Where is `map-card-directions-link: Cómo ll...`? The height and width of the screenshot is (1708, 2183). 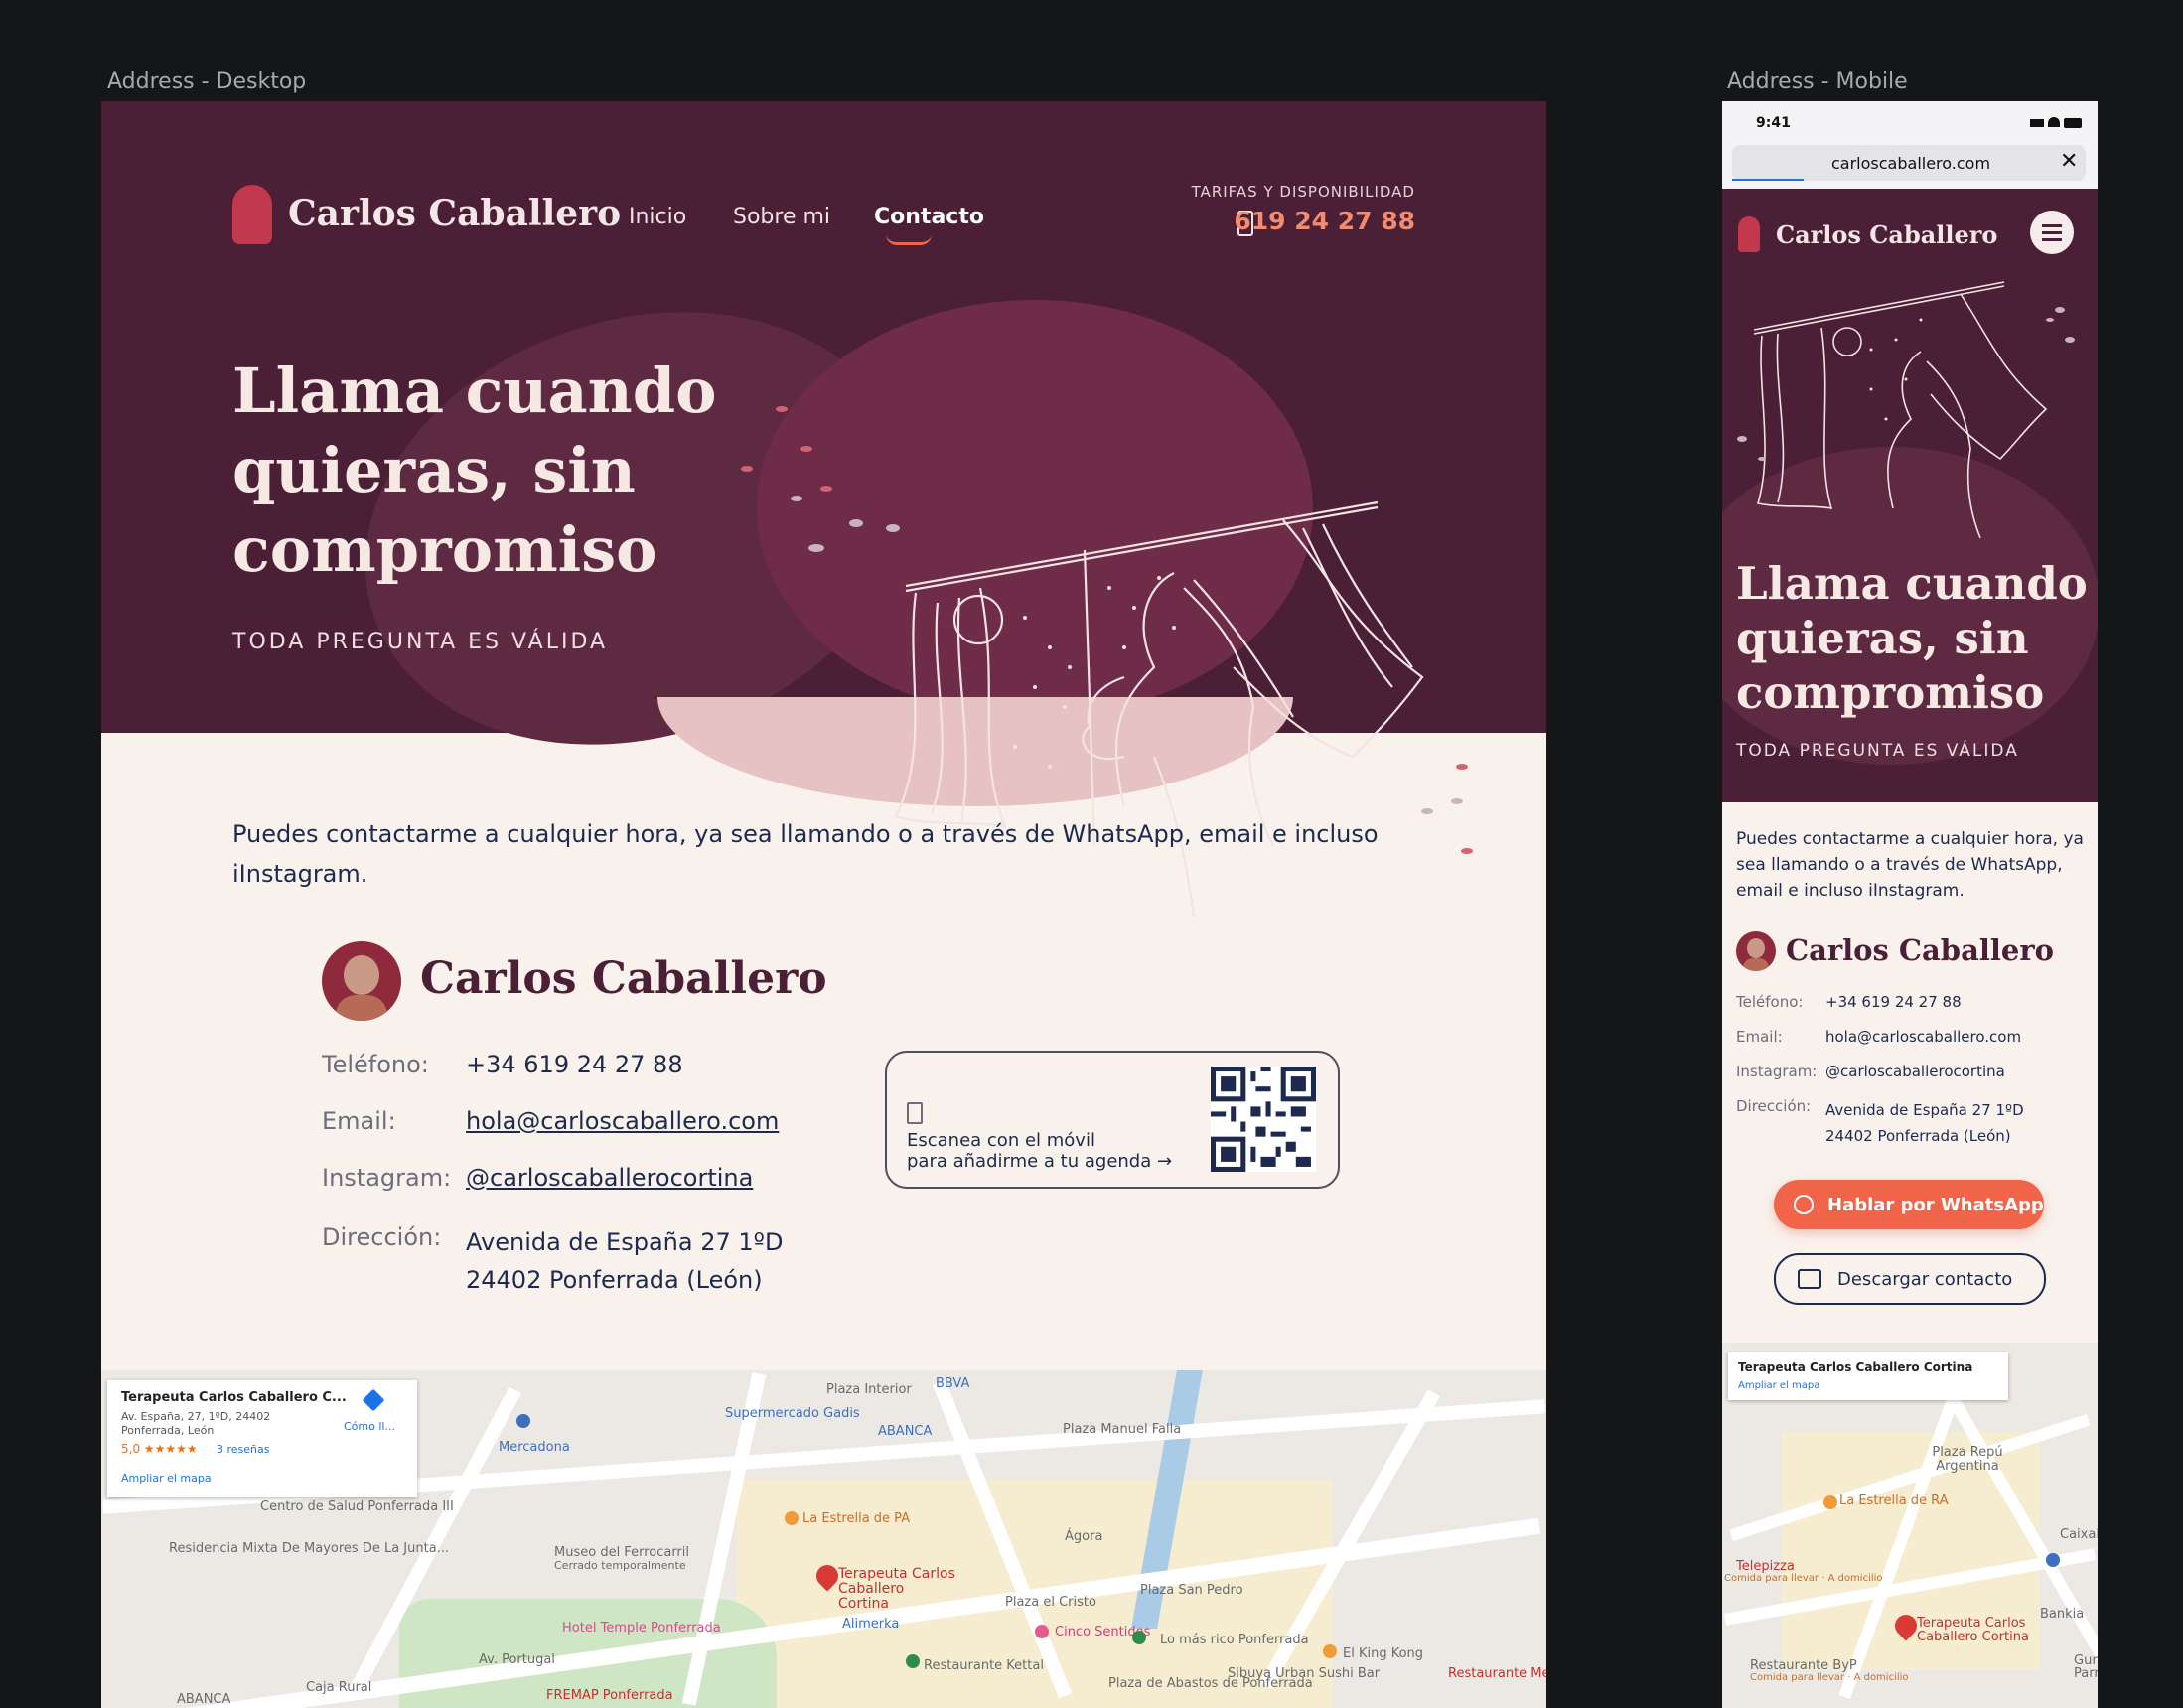 map-card-directions-link: Cómo ll... is located at coordinates (369, 1426).